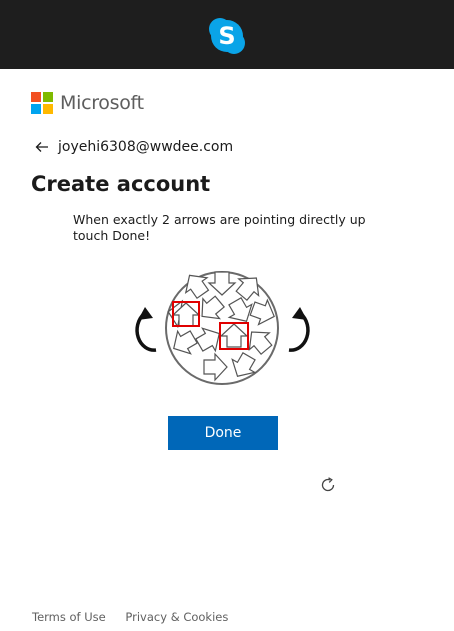 This screenshot has height=631, width=454. Describe the element at coordinates (42, 147) in the screenshot. I see `back-arrow-icon` at that location.